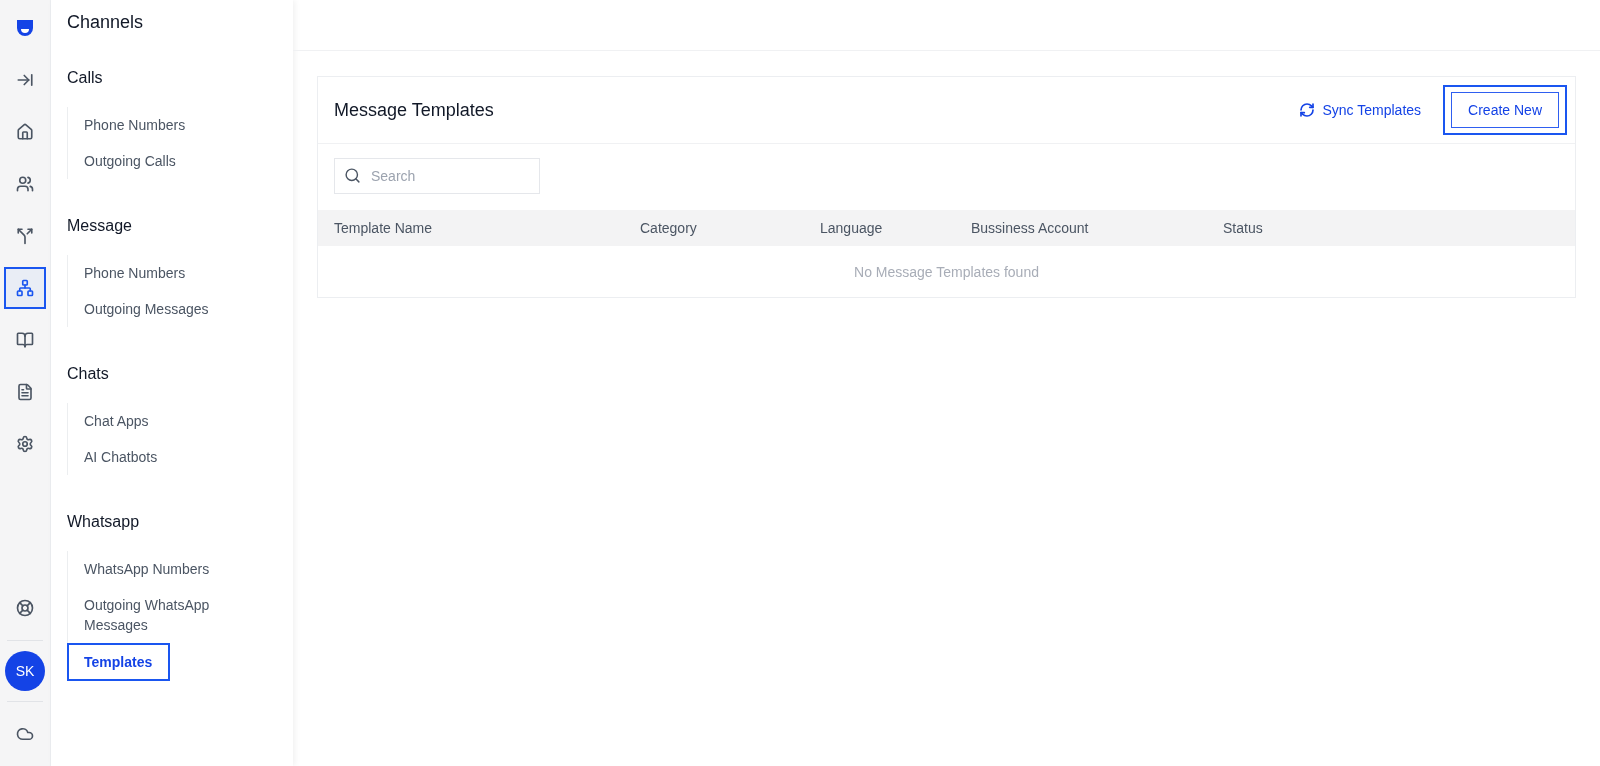 Image resolution: width=1600 pixels, height=766 pixels. I want to click on sidebar-title: Channels, so click(105, 22).